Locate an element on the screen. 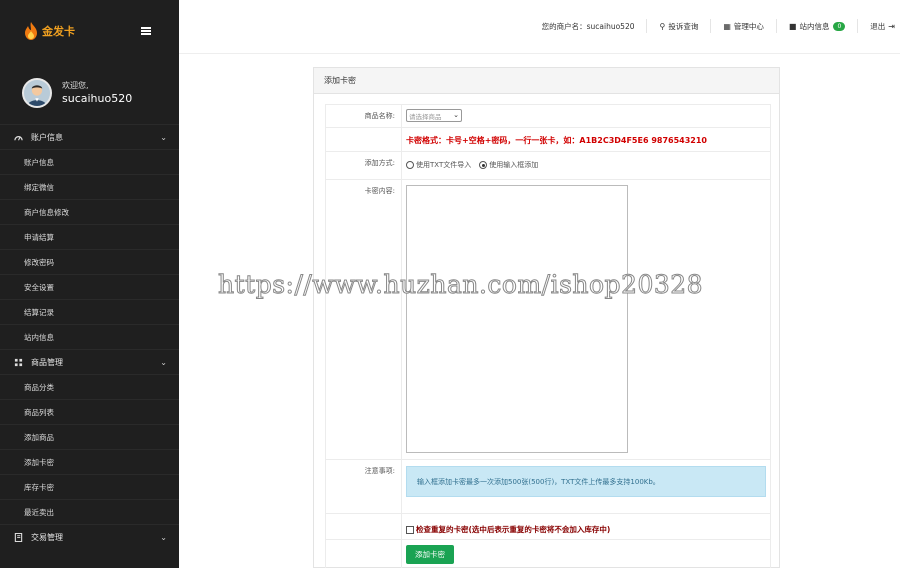 This screenshot has height=568, width=900. product-select: 请选择商品 ⌄ is located at coordinates (434, 115).